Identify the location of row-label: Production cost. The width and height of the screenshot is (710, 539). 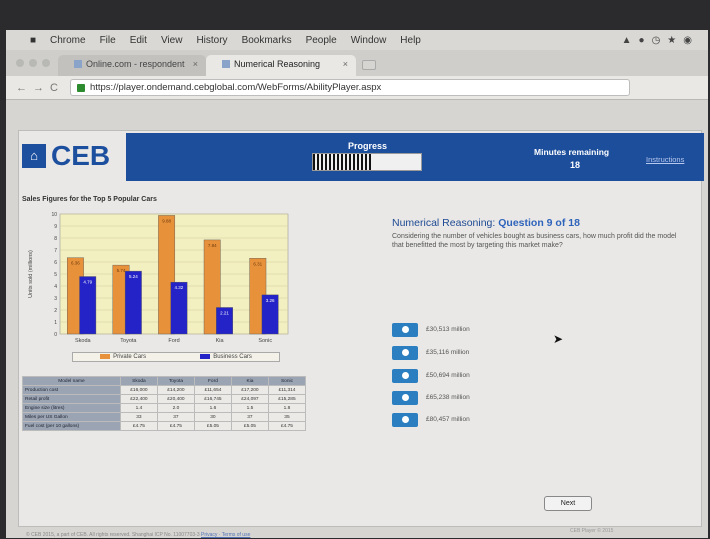
(71, 390).